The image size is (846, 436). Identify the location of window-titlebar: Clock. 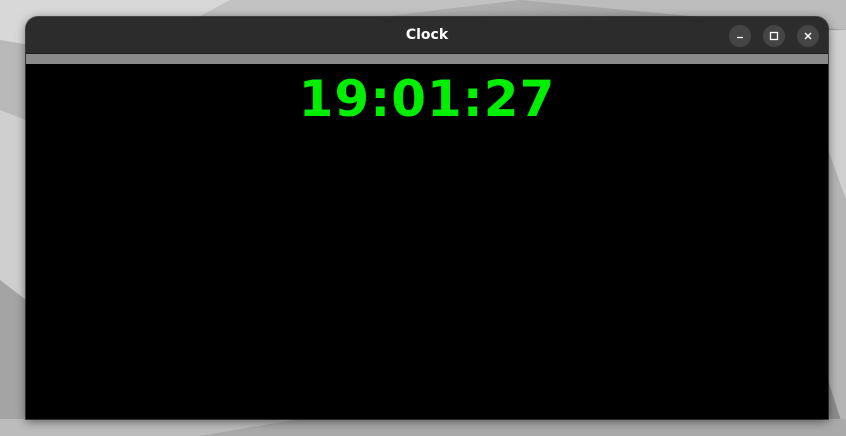
(427, 35).